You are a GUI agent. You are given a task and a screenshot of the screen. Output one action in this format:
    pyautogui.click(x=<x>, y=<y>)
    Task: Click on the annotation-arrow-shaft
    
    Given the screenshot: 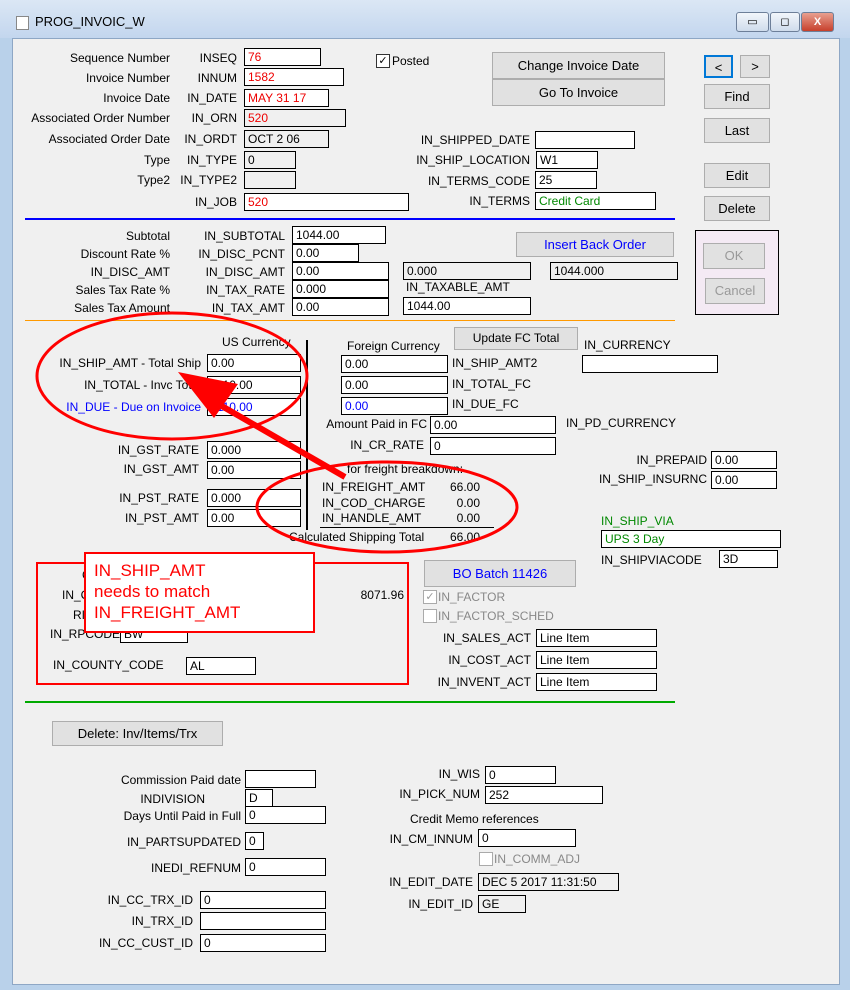 What is the action you would take?
    pyautogui.click(x=282, y=441)
    